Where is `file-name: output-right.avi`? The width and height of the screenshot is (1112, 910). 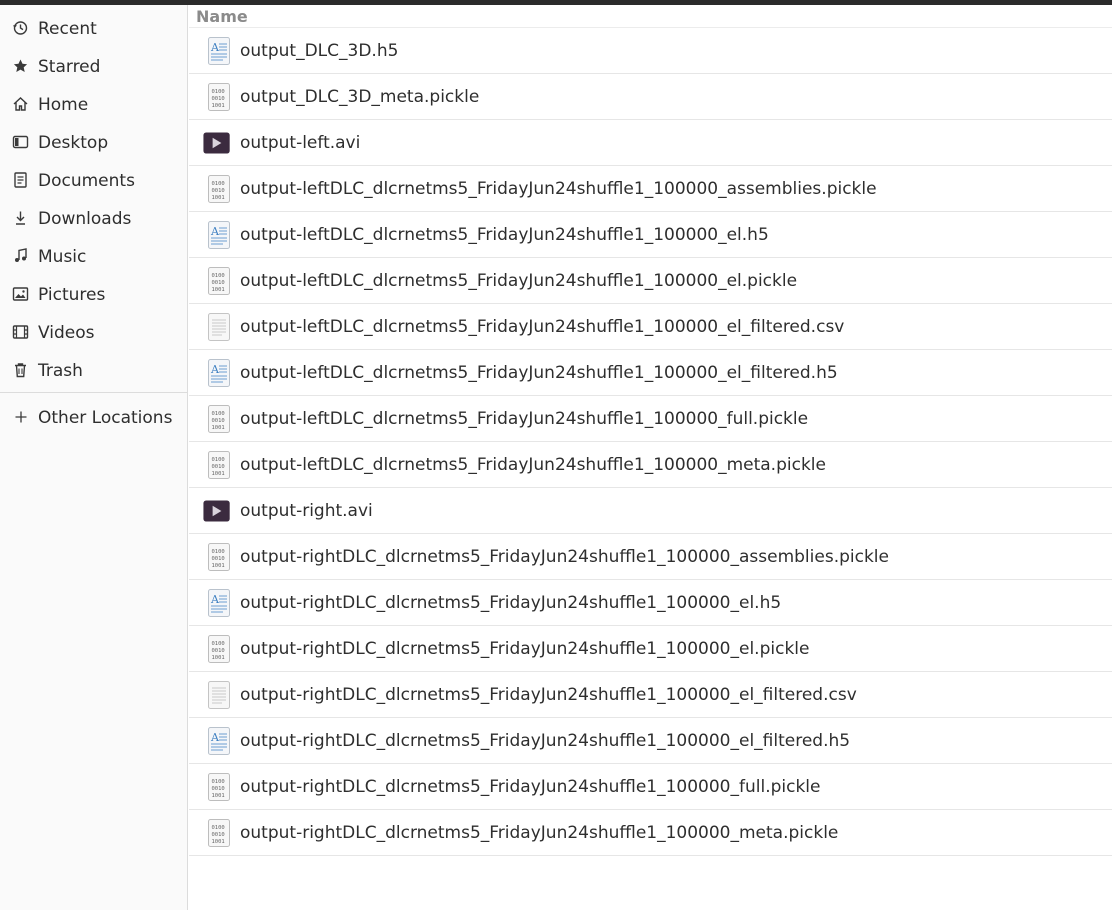 file-name: output-right.avi is located at coordinates (306, 511).